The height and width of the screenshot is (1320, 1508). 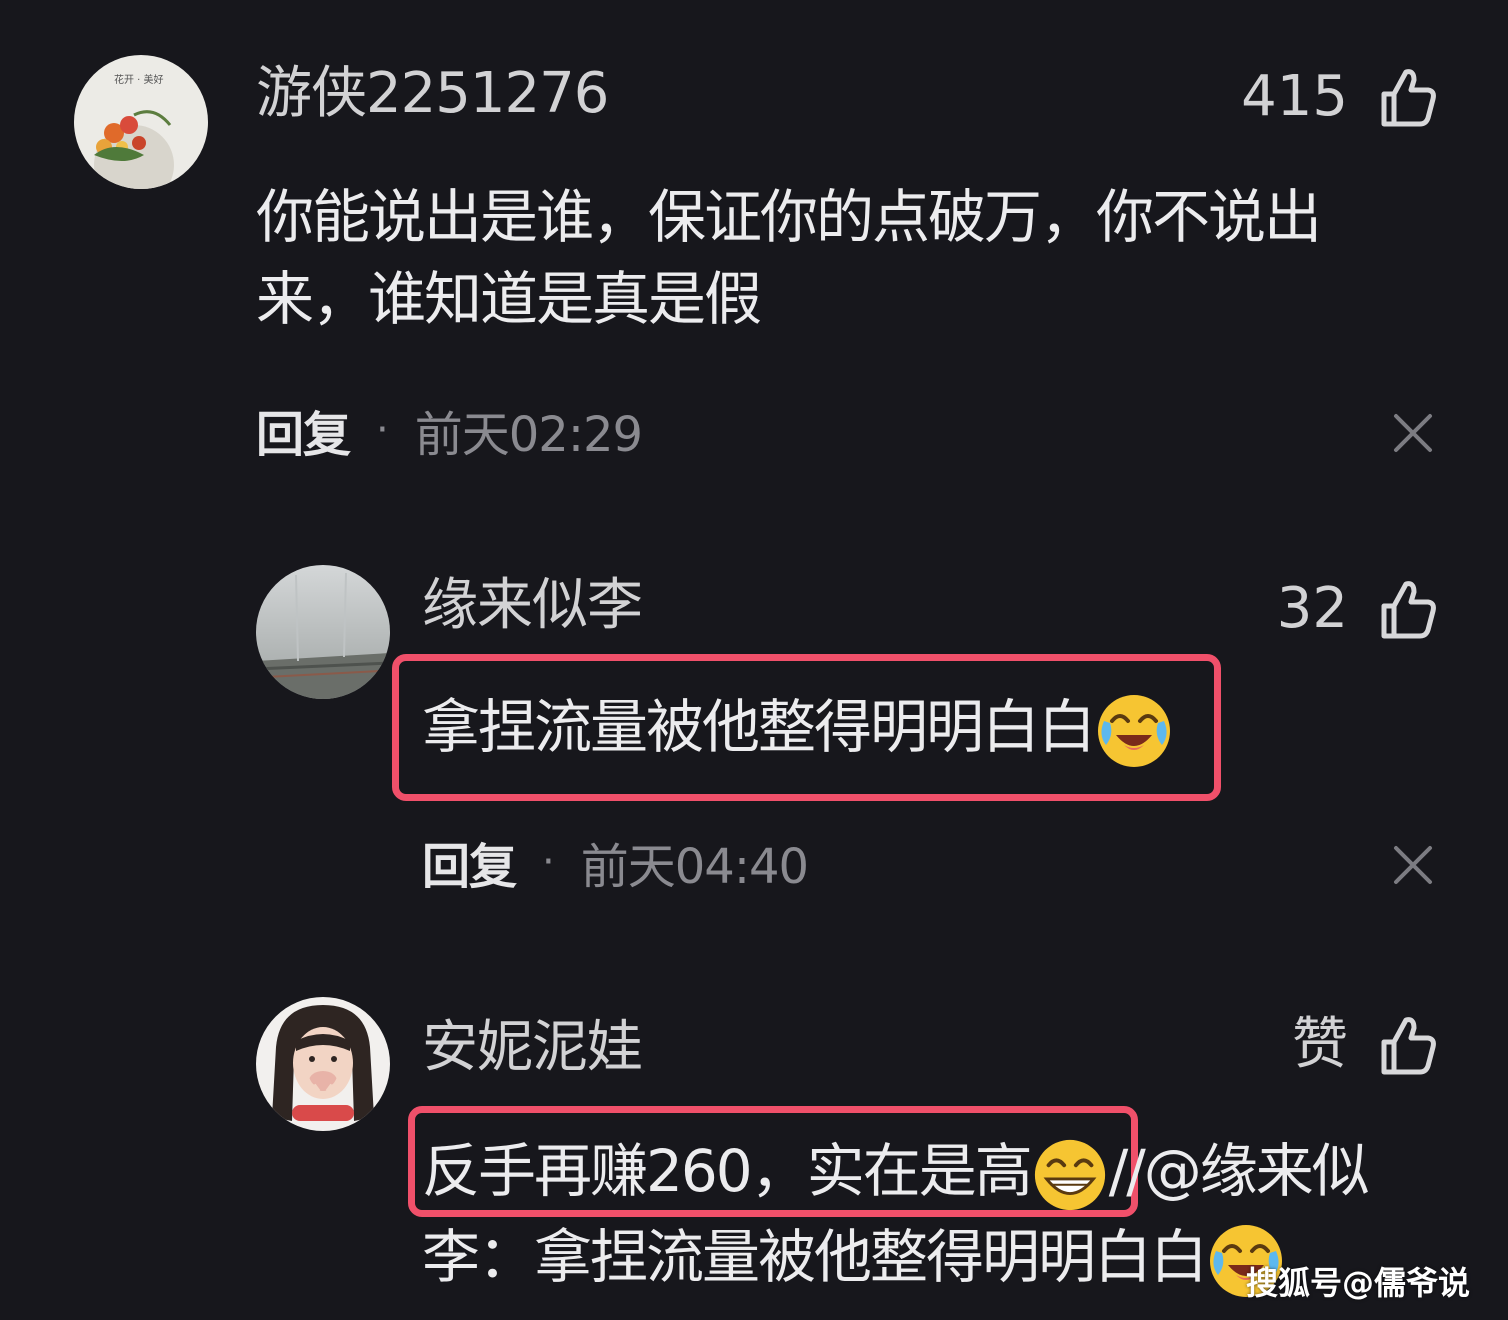 I want to click on comment-text: 来，谁知道是真是假, so click(x=509, y=299).